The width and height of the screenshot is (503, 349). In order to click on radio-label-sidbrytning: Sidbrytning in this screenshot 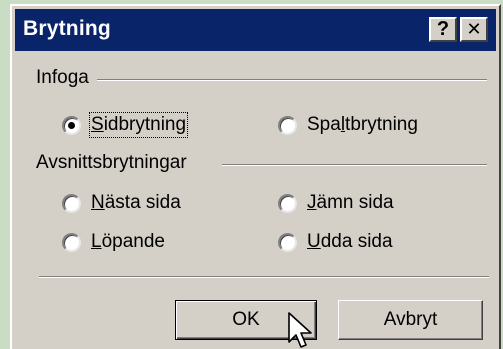, I will do `click(138, 125)`.